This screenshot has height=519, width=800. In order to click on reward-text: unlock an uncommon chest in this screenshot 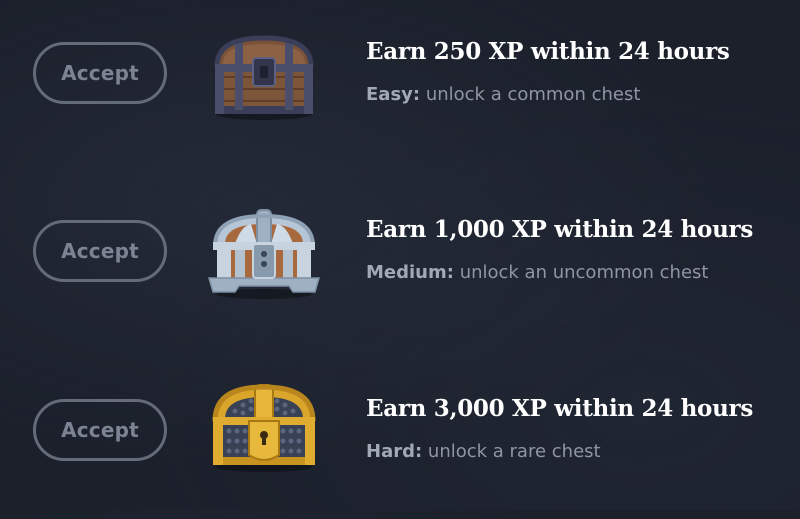, I will do `click(584, 272)`.